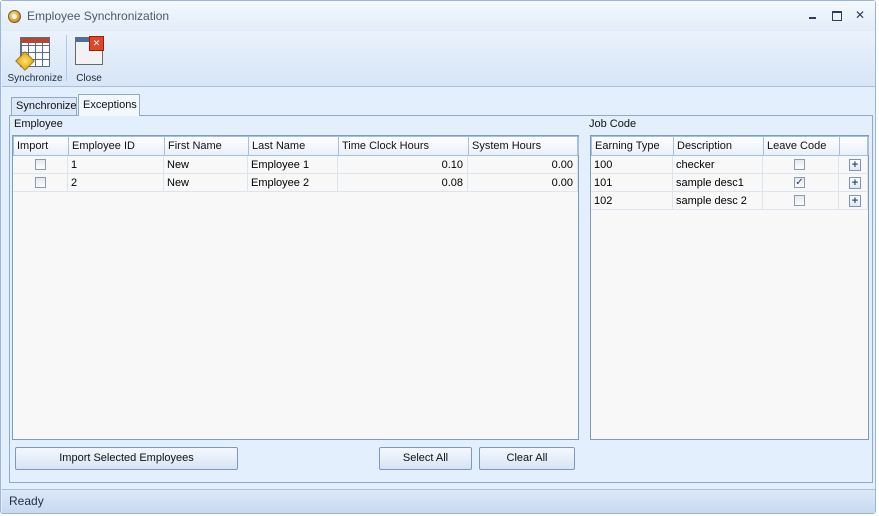 This screenshot has height=516, width=879. Describe the element at coordinates (854, 146) in the screenshot. I see `col-action` at that location.